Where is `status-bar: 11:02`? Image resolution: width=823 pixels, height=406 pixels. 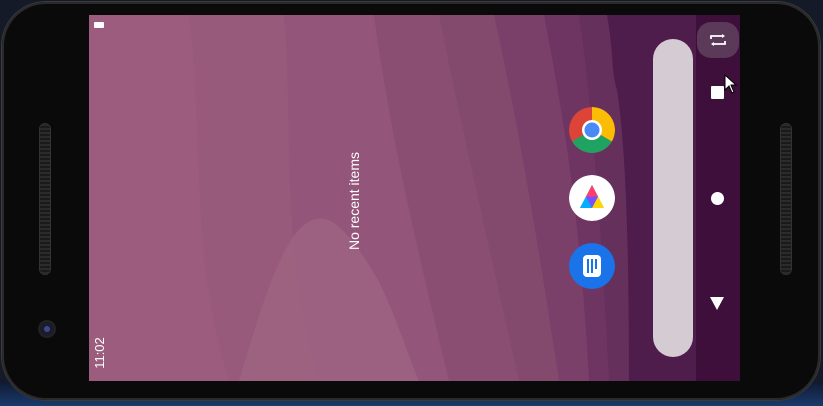 status-bar: 11:02 is located at coordinates (99, 198).